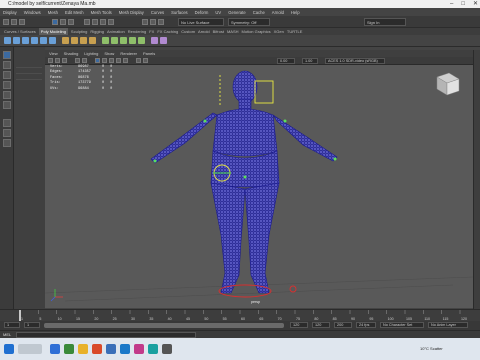  What do you see at coordinates (87, 22) in the screenshot?
I see `snap-grid-icon` at bounding box center [87, 22].